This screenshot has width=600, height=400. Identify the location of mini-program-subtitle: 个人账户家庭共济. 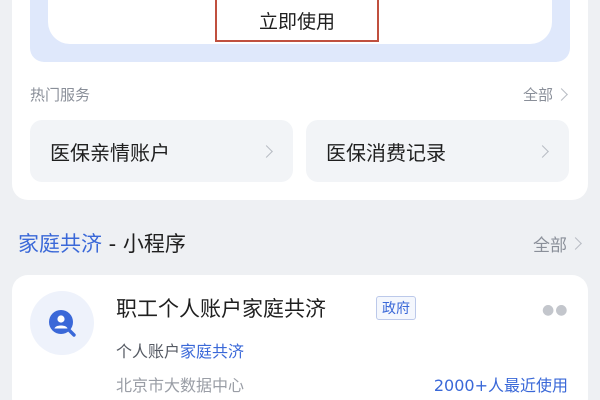
(180, 350).